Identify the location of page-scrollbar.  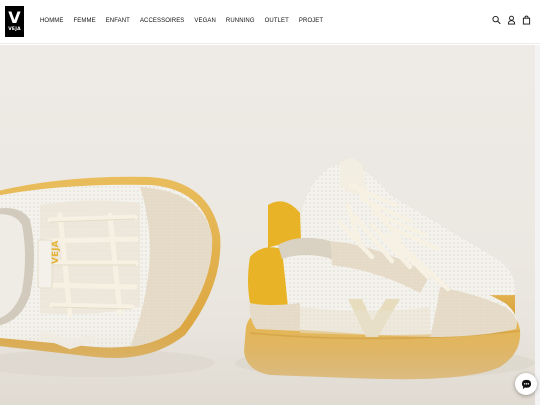
(537, 225).